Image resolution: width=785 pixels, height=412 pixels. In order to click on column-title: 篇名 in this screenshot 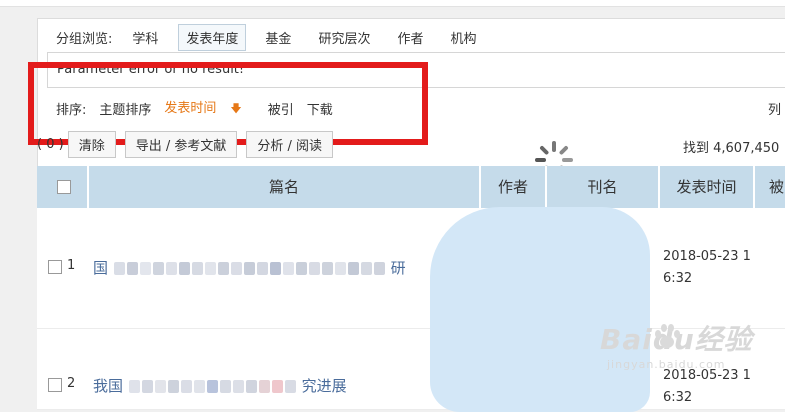, I will do `click(285, 187)`.